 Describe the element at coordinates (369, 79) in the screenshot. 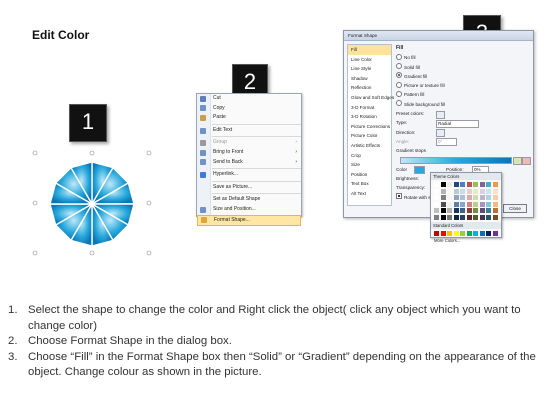

I see `category-item: Shadow` at that location.